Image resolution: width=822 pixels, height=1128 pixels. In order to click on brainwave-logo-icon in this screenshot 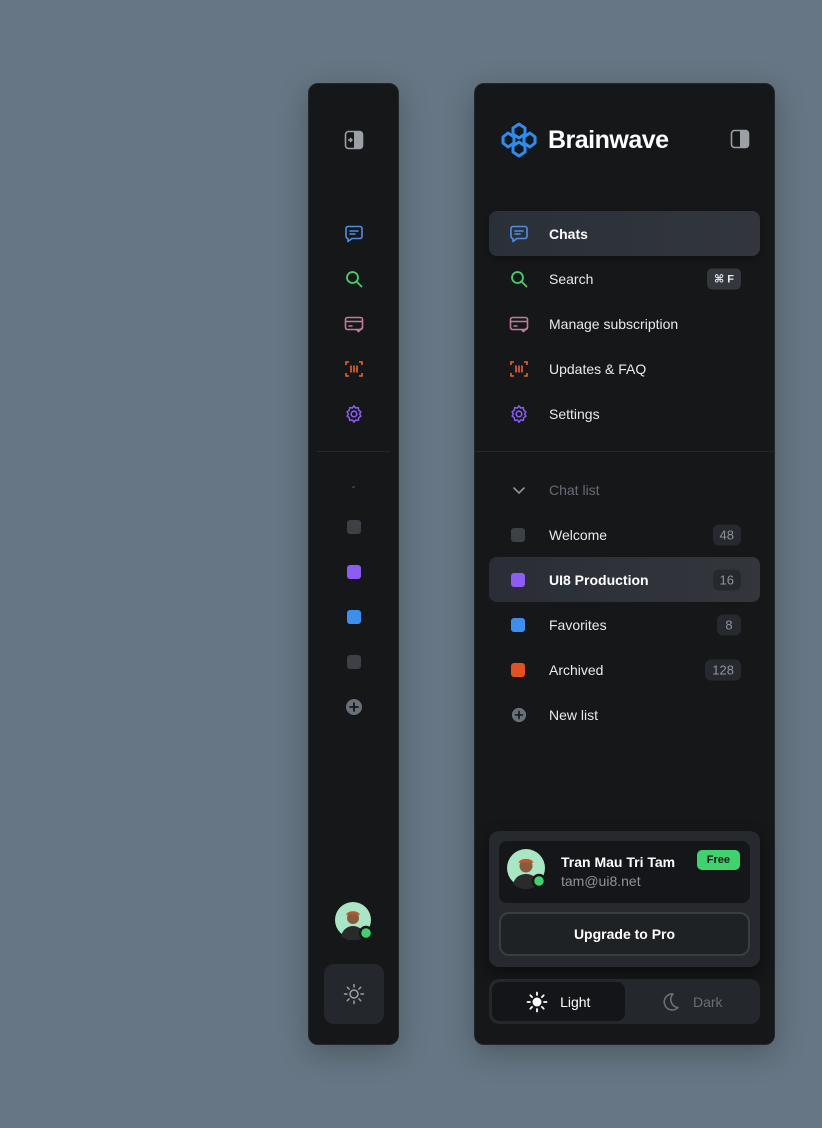, I will do `click(519, 140)`.